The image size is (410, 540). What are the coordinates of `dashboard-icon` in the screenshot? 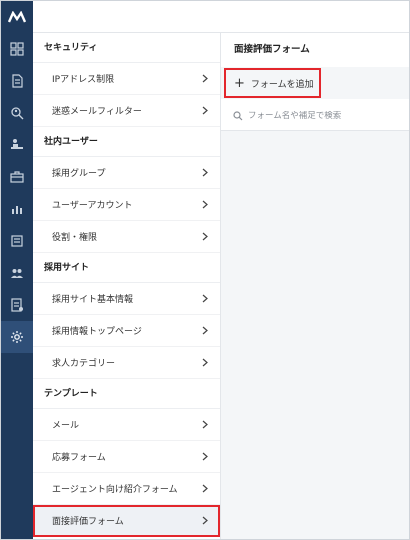 It's located at (17, 49).